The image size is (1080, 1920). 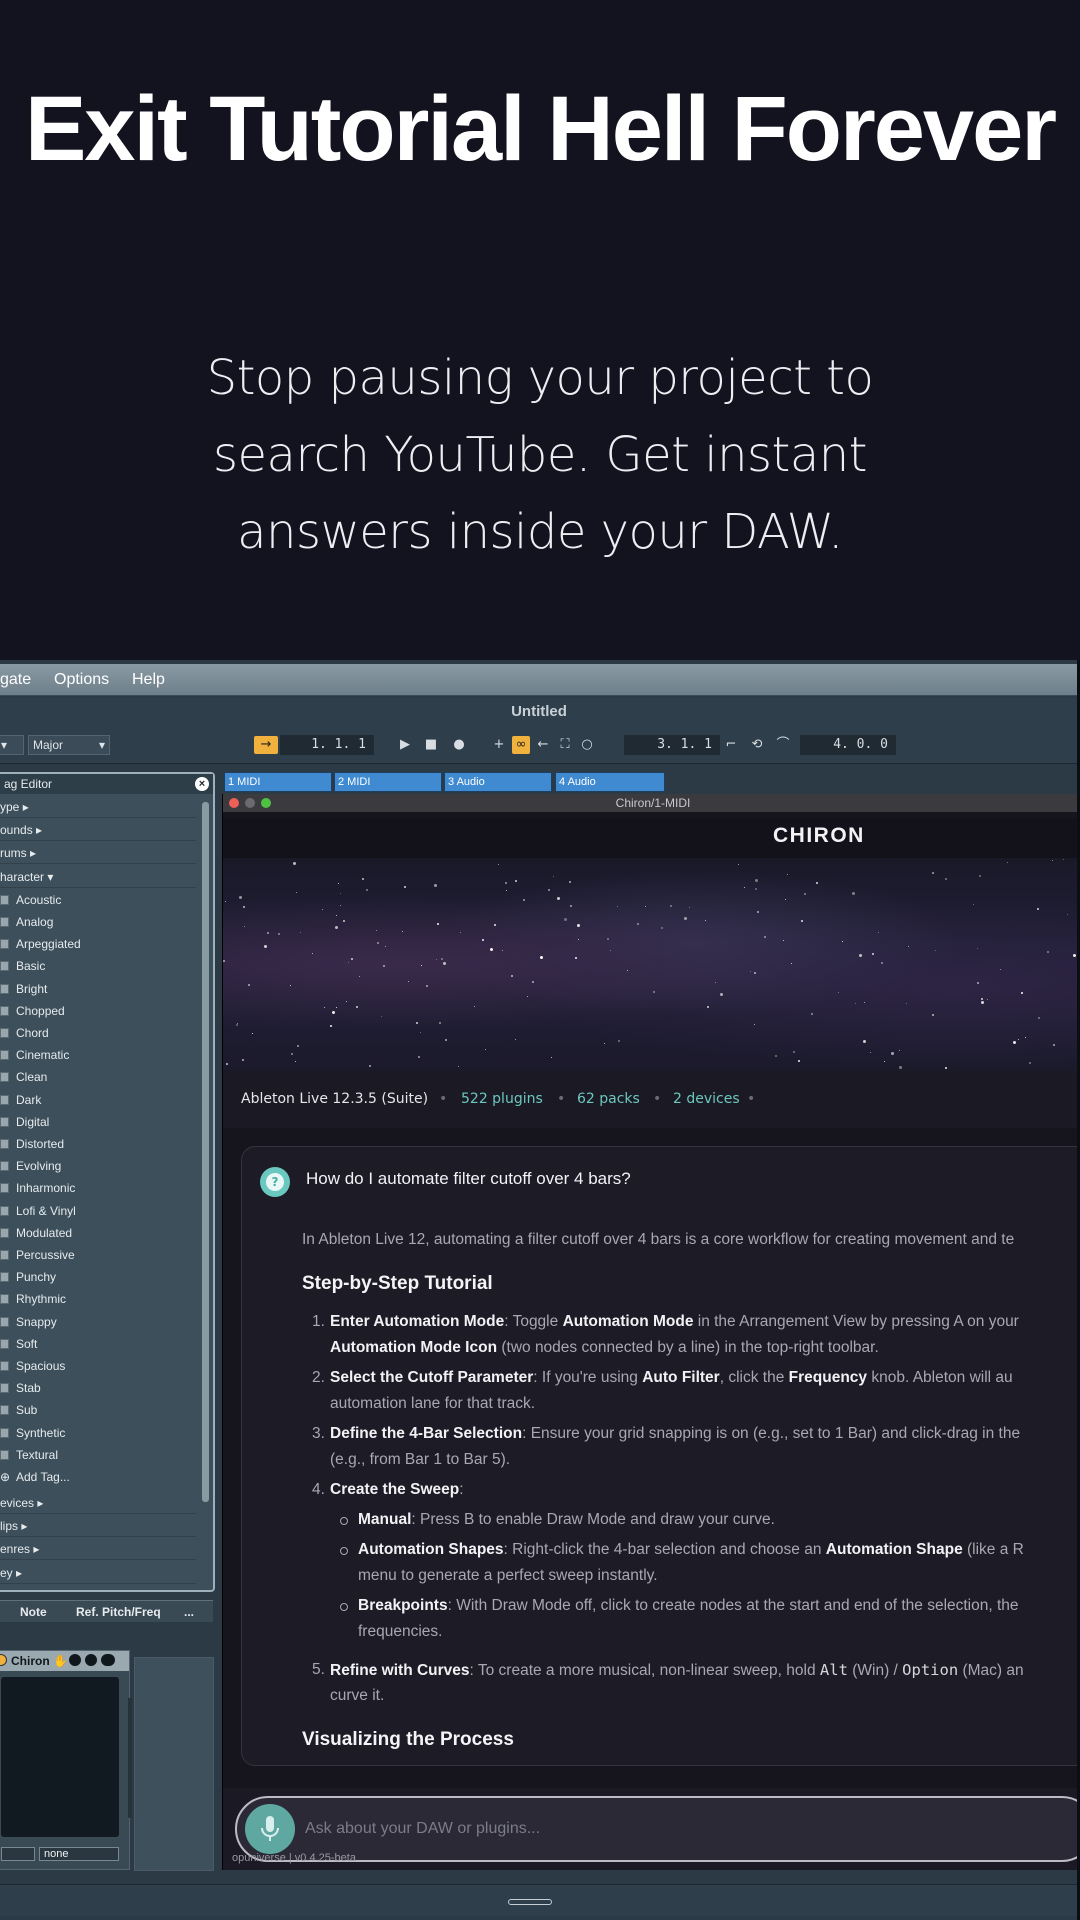 I want to click on devices-count: 2 devices, so click(x=706, y=1099).